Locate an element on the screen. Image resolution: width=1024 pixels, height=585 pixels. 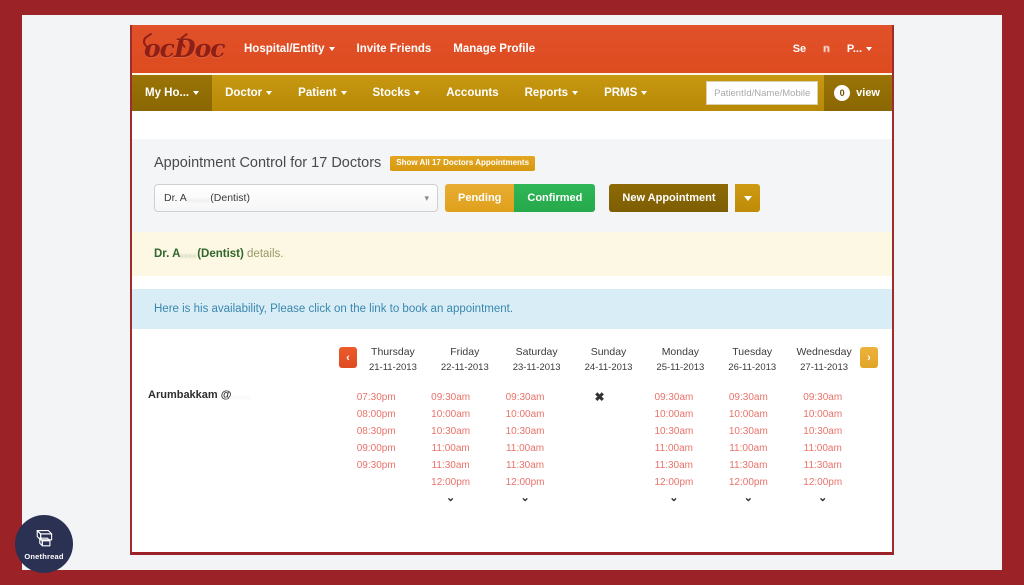
no-availability-icon: ✖ is located at coordinates (599, 397).